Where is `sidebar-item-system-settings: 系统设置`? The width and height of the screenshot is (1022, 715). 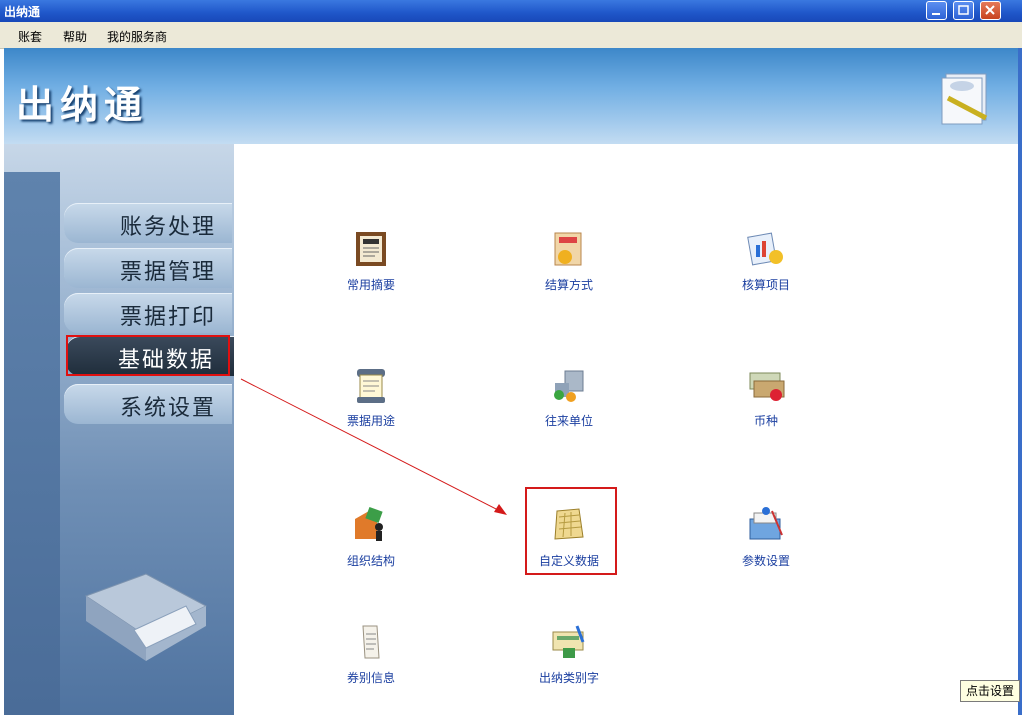
sidebar-item-system-settings: 系统设置 is located at coordinates (148, 404).